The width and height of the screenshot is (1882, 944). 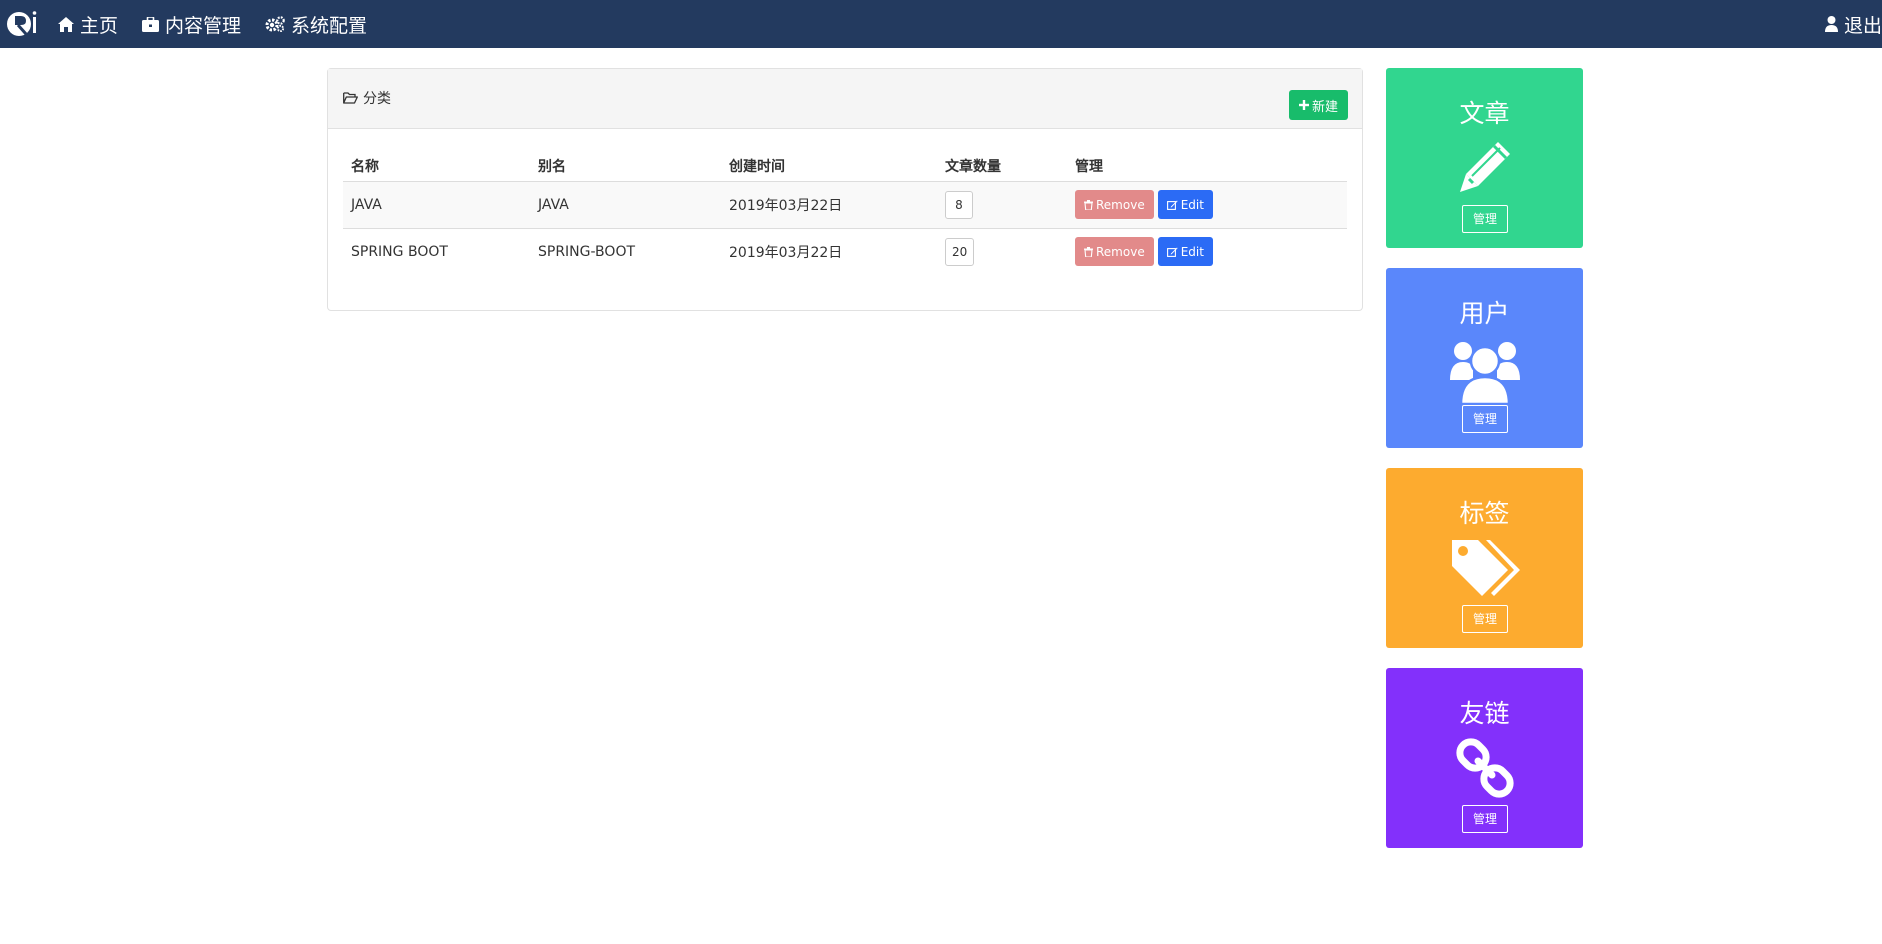 I want to click on cell-count: 20, so click(x=1002, y=251).